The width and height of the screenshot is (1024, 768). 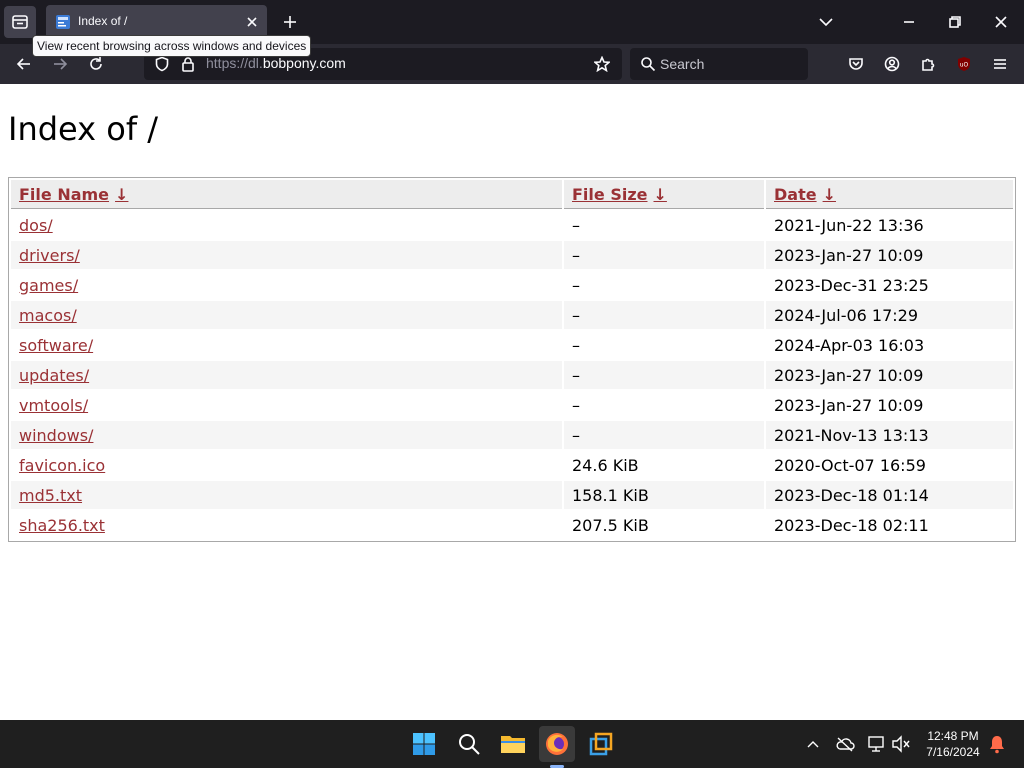 I want to click on table-row: dos/ – 2021-Jun-22 13:36, so click(x=512, y=225).